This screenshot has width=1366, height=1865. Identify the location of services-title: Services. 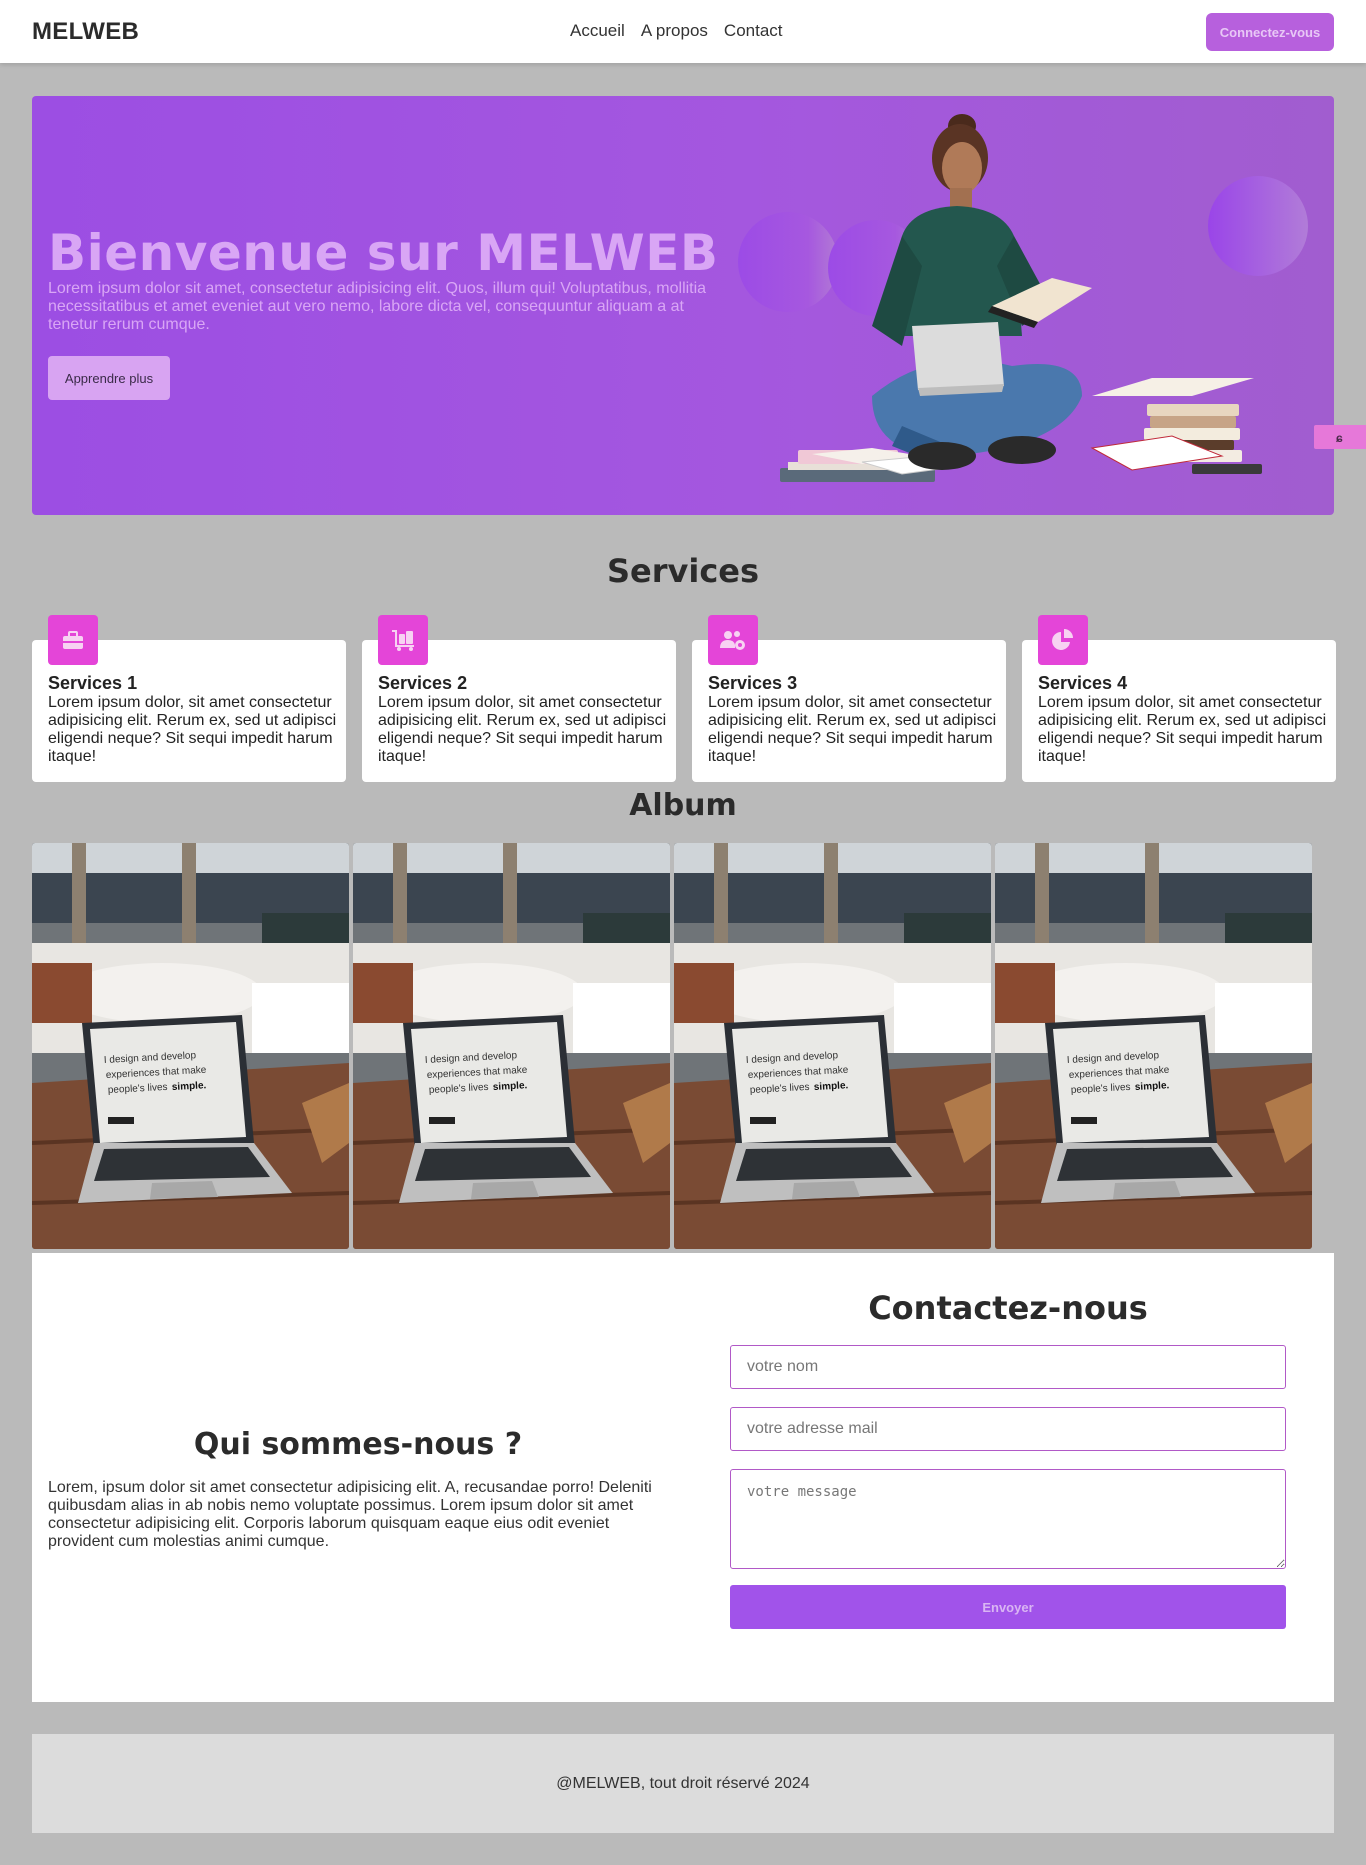
(683, 571).